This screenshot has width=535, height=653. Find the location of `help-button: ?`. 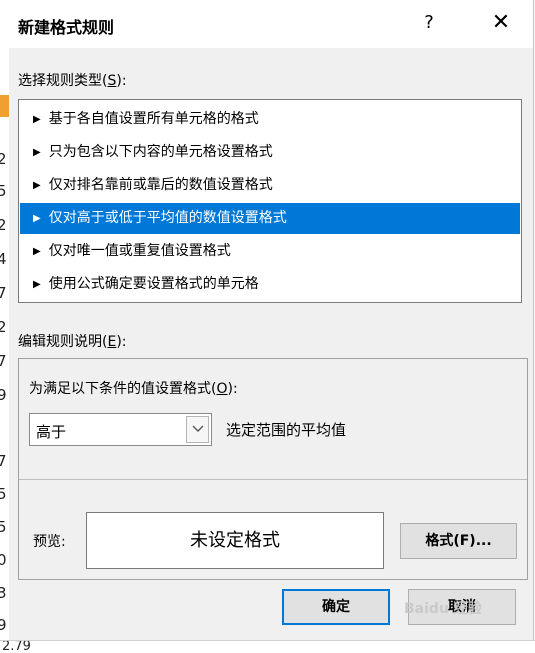

help-button: ? is located at coordinates (429, 23).